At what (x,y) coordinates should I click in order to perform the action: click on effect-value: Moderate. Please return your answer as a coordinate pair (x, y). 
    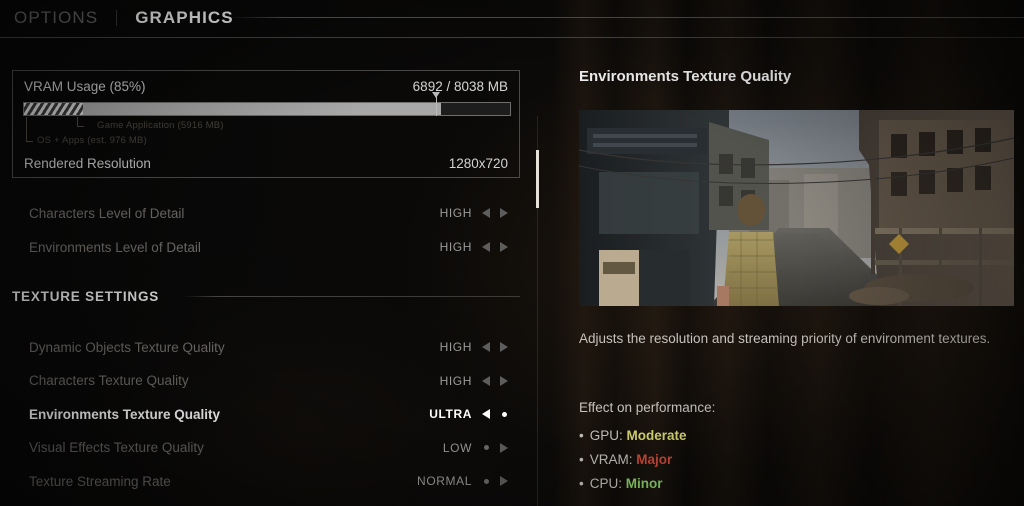
    Looking at the image, I should click on (656, 435).